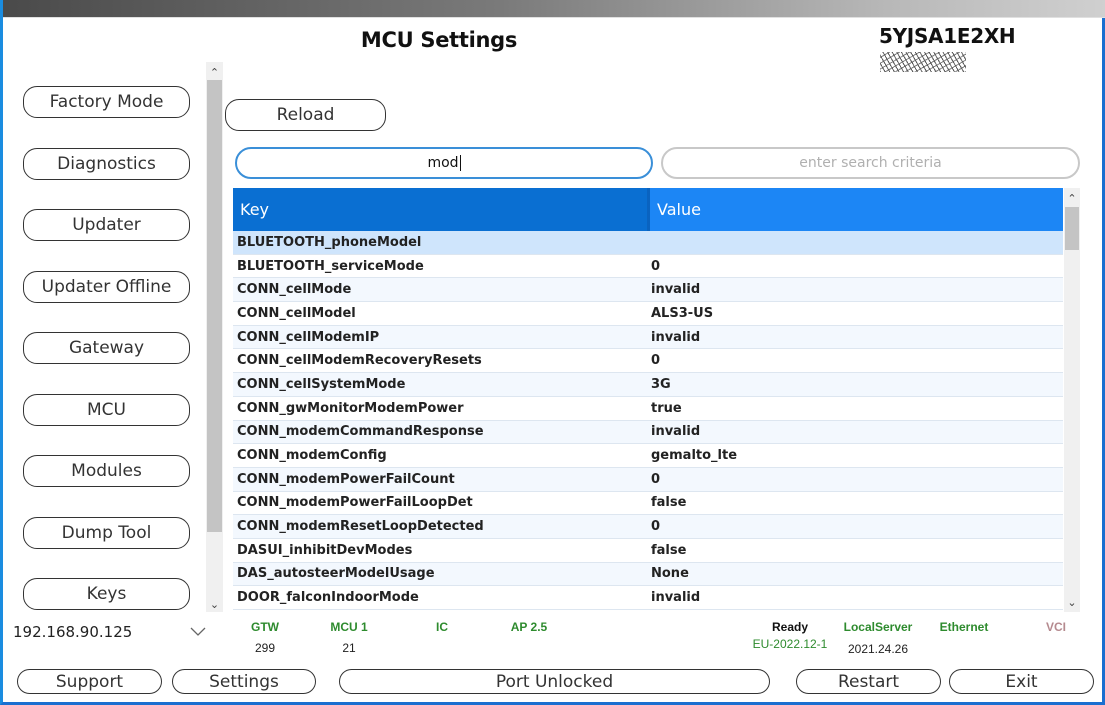 This screenshot has height=705, width=1105. I want to click on status-mcu-label: MCU 1, so click(349, 627).